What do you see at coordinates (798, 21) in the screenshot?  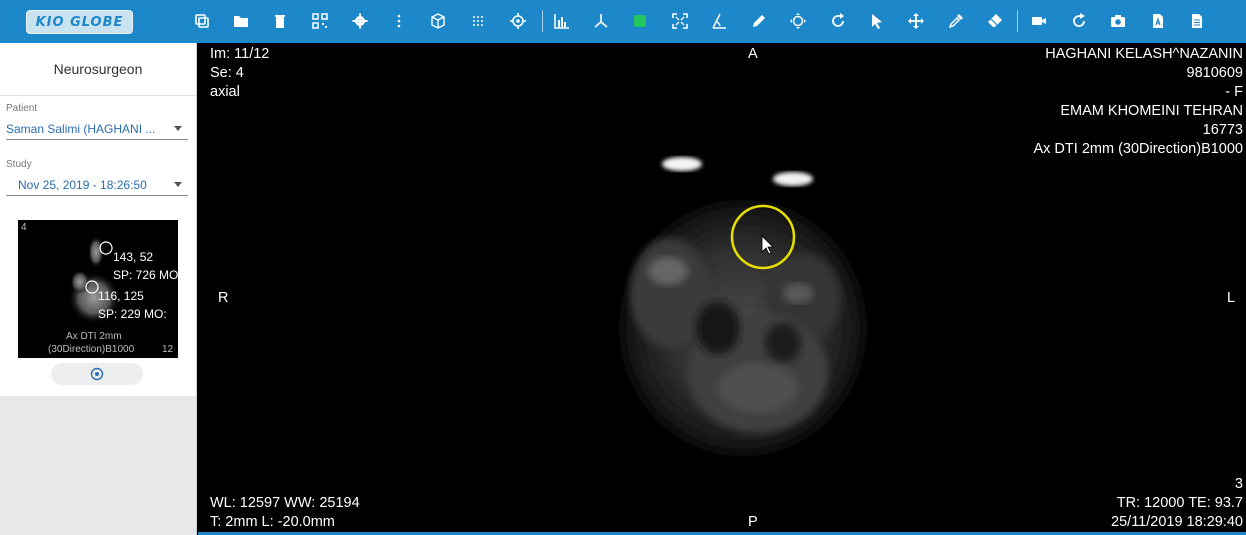 I see `pan-crosshair-icon` at bounding box center [798, 21].